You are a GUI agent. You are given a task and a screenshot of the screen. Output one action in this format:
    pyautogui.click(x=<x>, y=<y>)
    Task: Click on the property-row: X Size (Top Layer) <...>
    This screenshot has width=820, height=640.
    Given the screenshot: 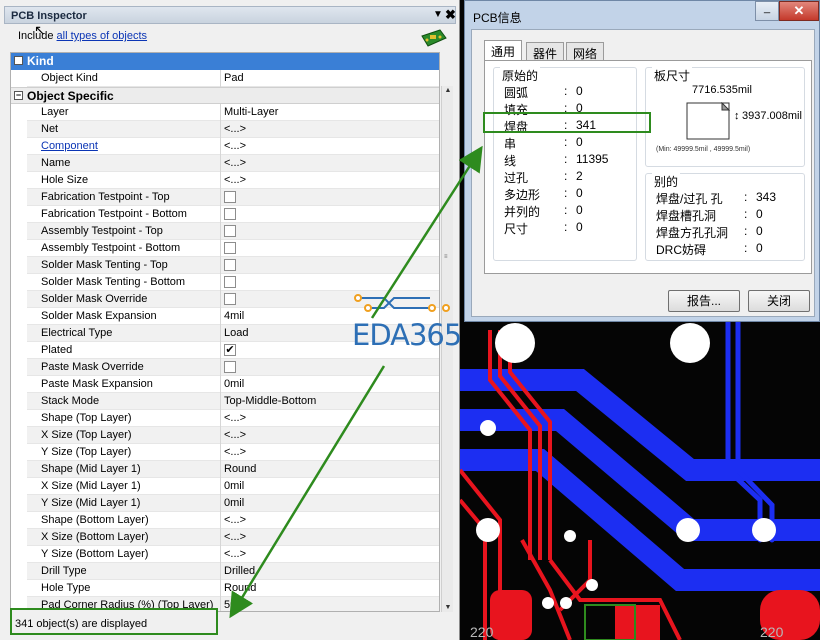 What is the action you would take?
    pyautogui.click(x=233, y=435)
    